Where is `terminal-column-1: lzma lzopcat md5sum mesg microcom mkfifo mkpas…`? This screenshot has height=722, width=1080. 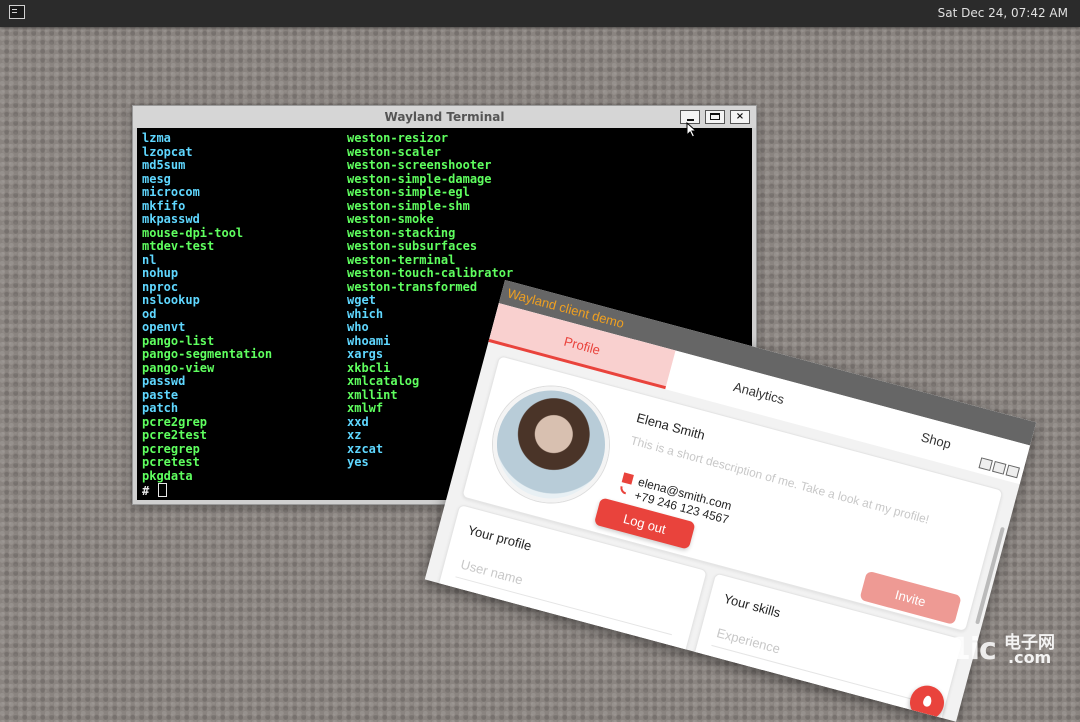
terminal-column-1: lzma lzopcat md5sum mesg microcom mkfifo mkpas… is located at coordinates (207, 307).